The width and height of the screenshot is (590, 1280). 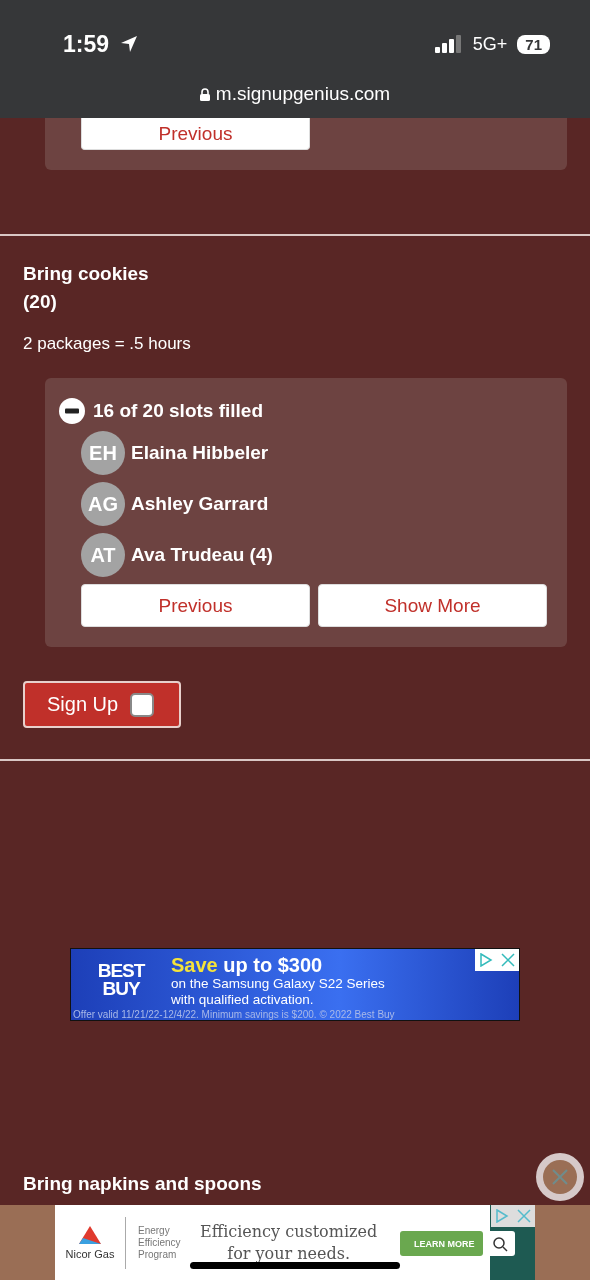 What do you see at coordinates (432, 605) in the screenshot?
I see `pager-button: Show More` at bounding box center [432, 605].